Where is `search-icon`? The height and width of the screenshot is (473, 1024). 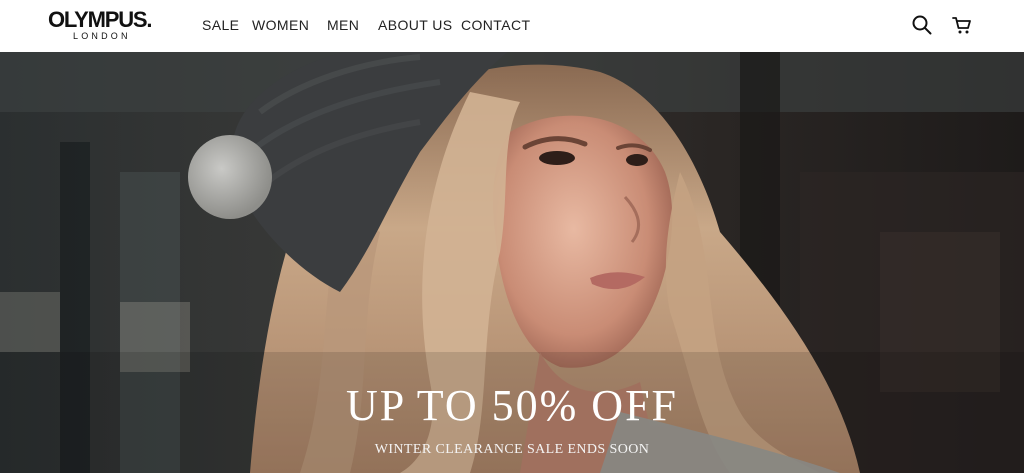
search-icon is located at coordinates (922, 25).